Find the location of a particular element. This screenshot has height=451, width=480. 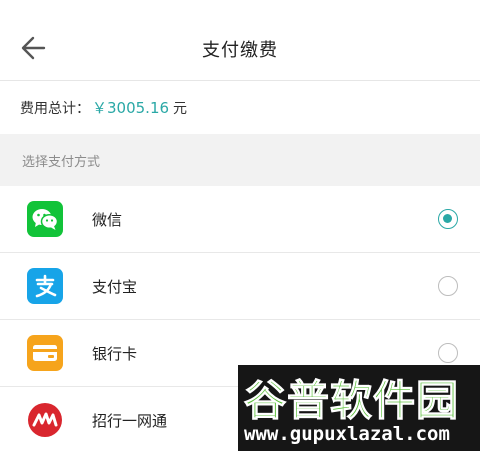

method-label: 支付宝 is located at coordinates (115, 286).